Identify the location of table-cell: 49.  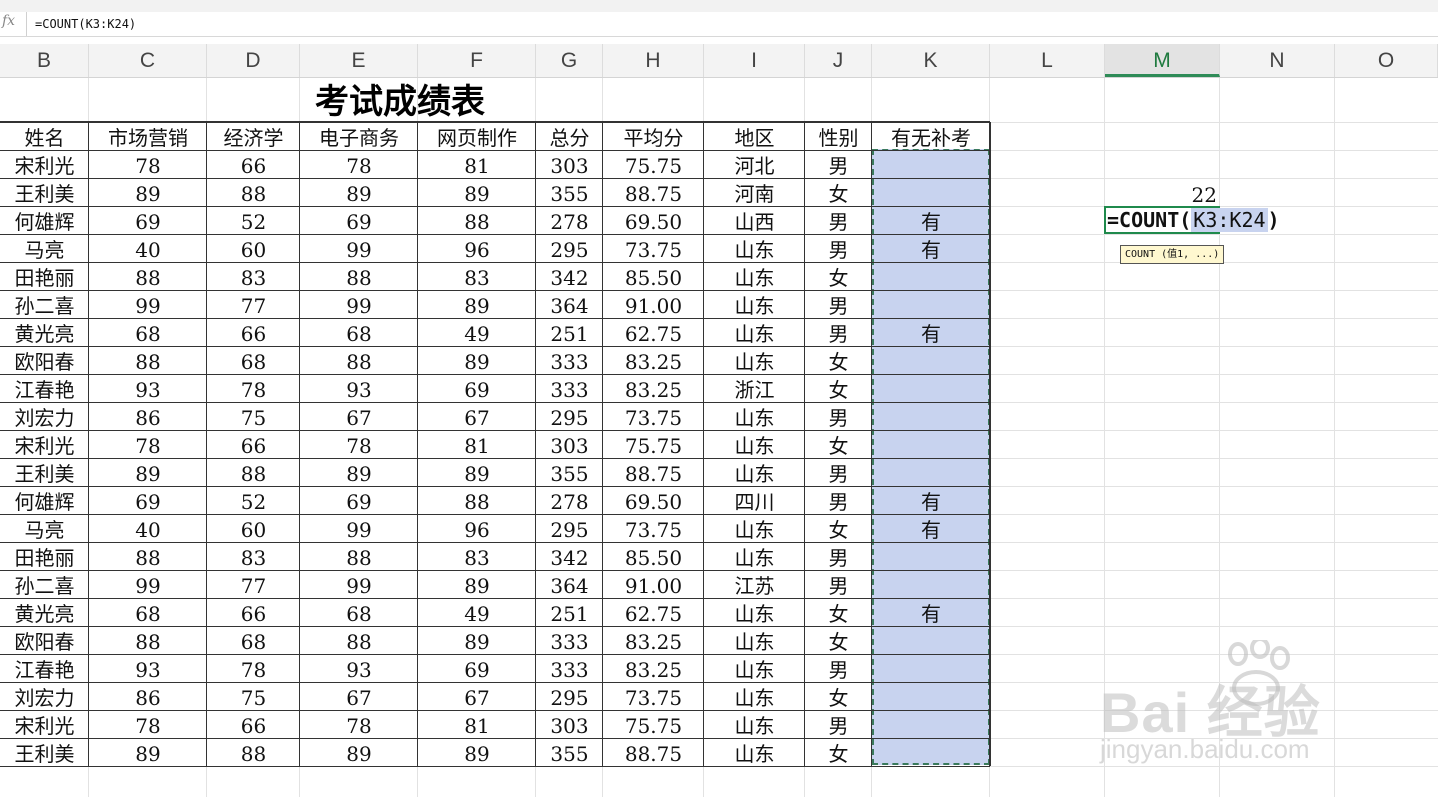
(477, 612).